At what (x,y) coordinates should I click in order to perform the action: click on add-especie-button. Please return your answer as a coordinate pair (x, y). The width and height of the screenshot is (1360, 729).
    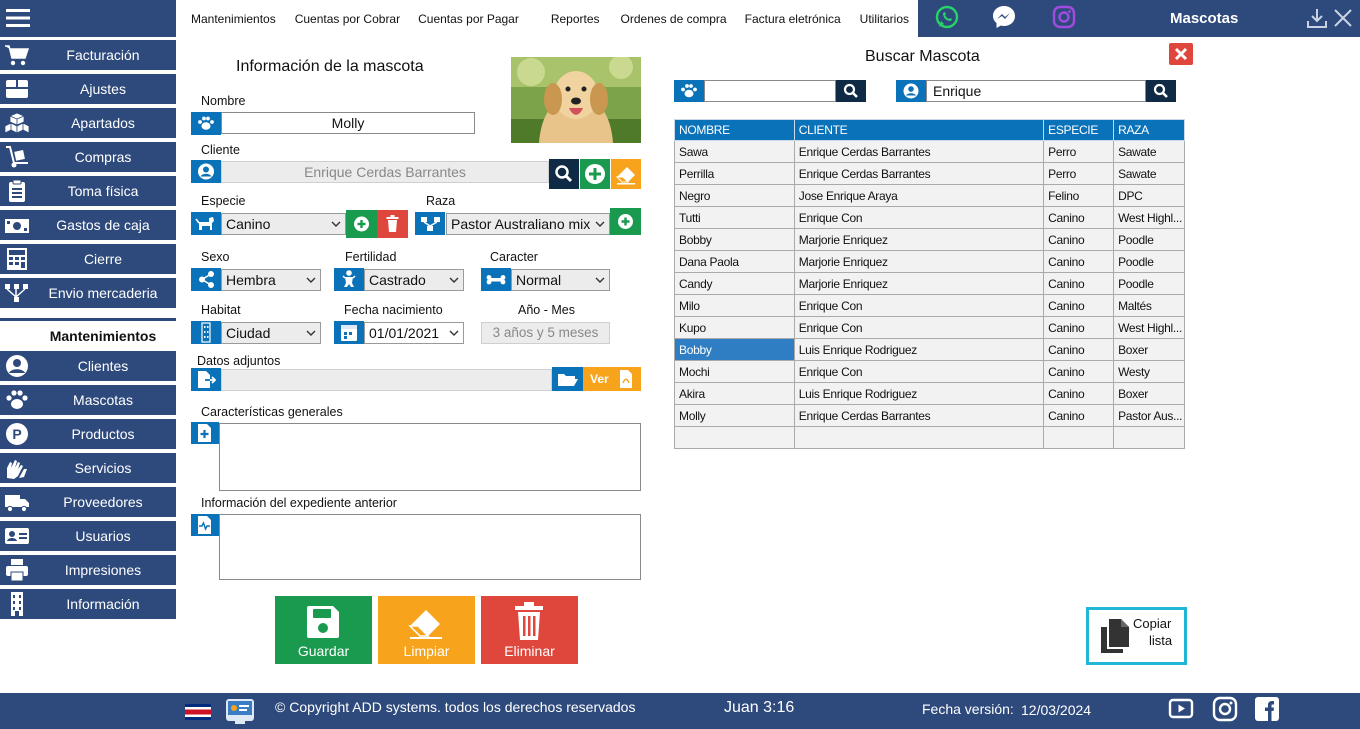
    Looking at the image, I should click on (361, 224).